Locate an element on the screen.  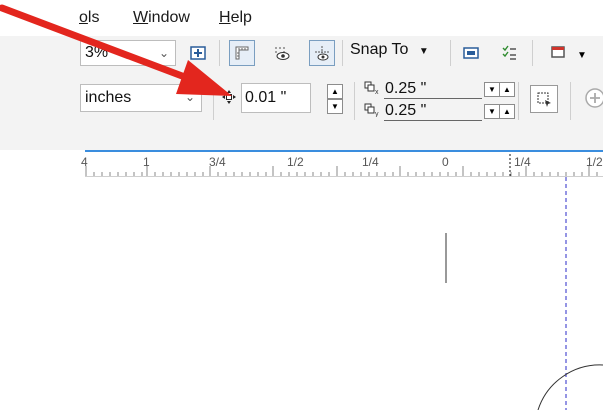
svg-text: y is located at coordinates (377, 114).